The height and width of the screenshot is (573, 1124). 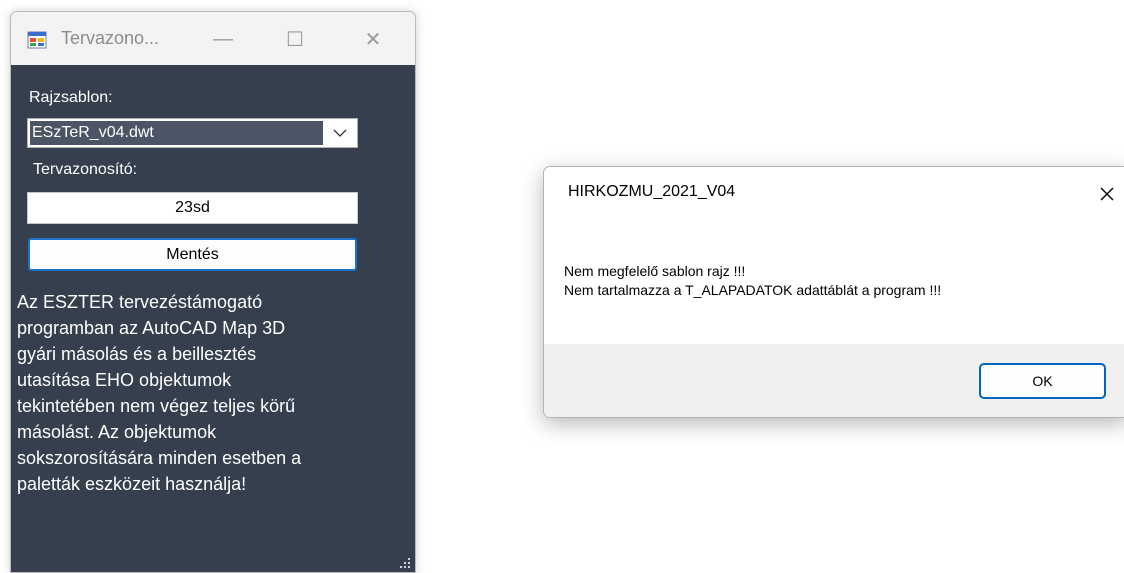 What do you see at coordinates (652, 191) in the screenshot?
I see `dialog-title: HIRKOZMU_2021_V04` at bounding box center [652, 191].